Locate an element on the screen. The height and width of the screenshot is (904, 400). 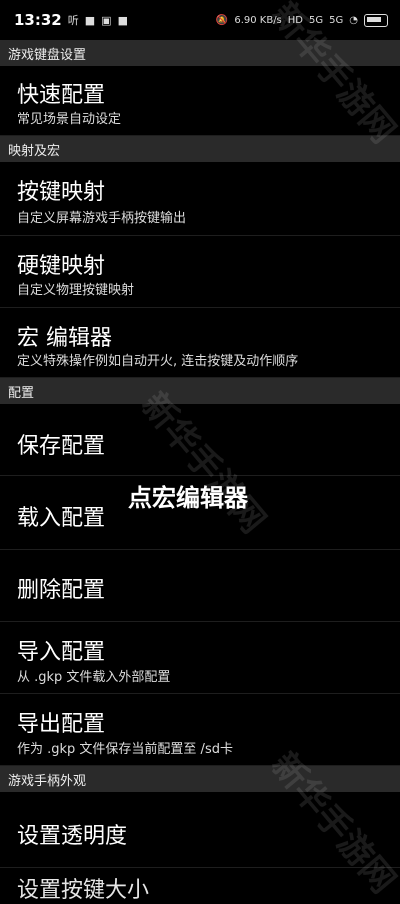
app-icon: ■ is located at coordinates (122, 20).